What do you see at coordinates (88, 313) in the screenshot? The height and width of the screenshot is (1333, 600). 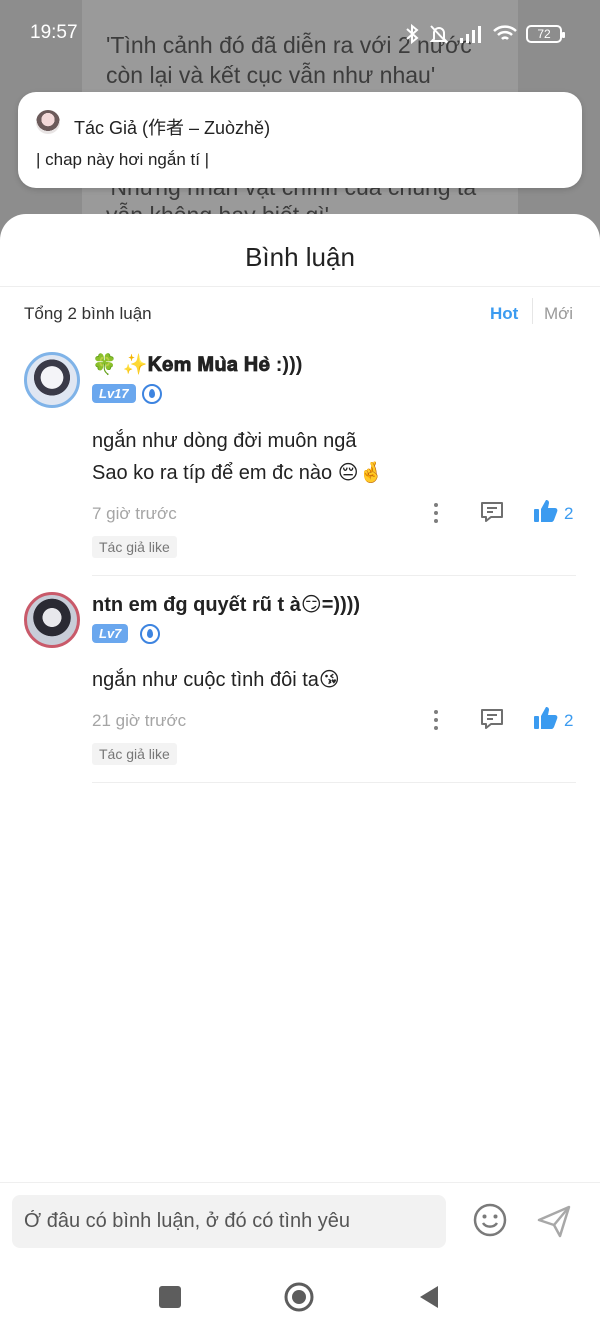 I see `comment-total: Tổng 2 bình luận` at bounding box center [88, 313].